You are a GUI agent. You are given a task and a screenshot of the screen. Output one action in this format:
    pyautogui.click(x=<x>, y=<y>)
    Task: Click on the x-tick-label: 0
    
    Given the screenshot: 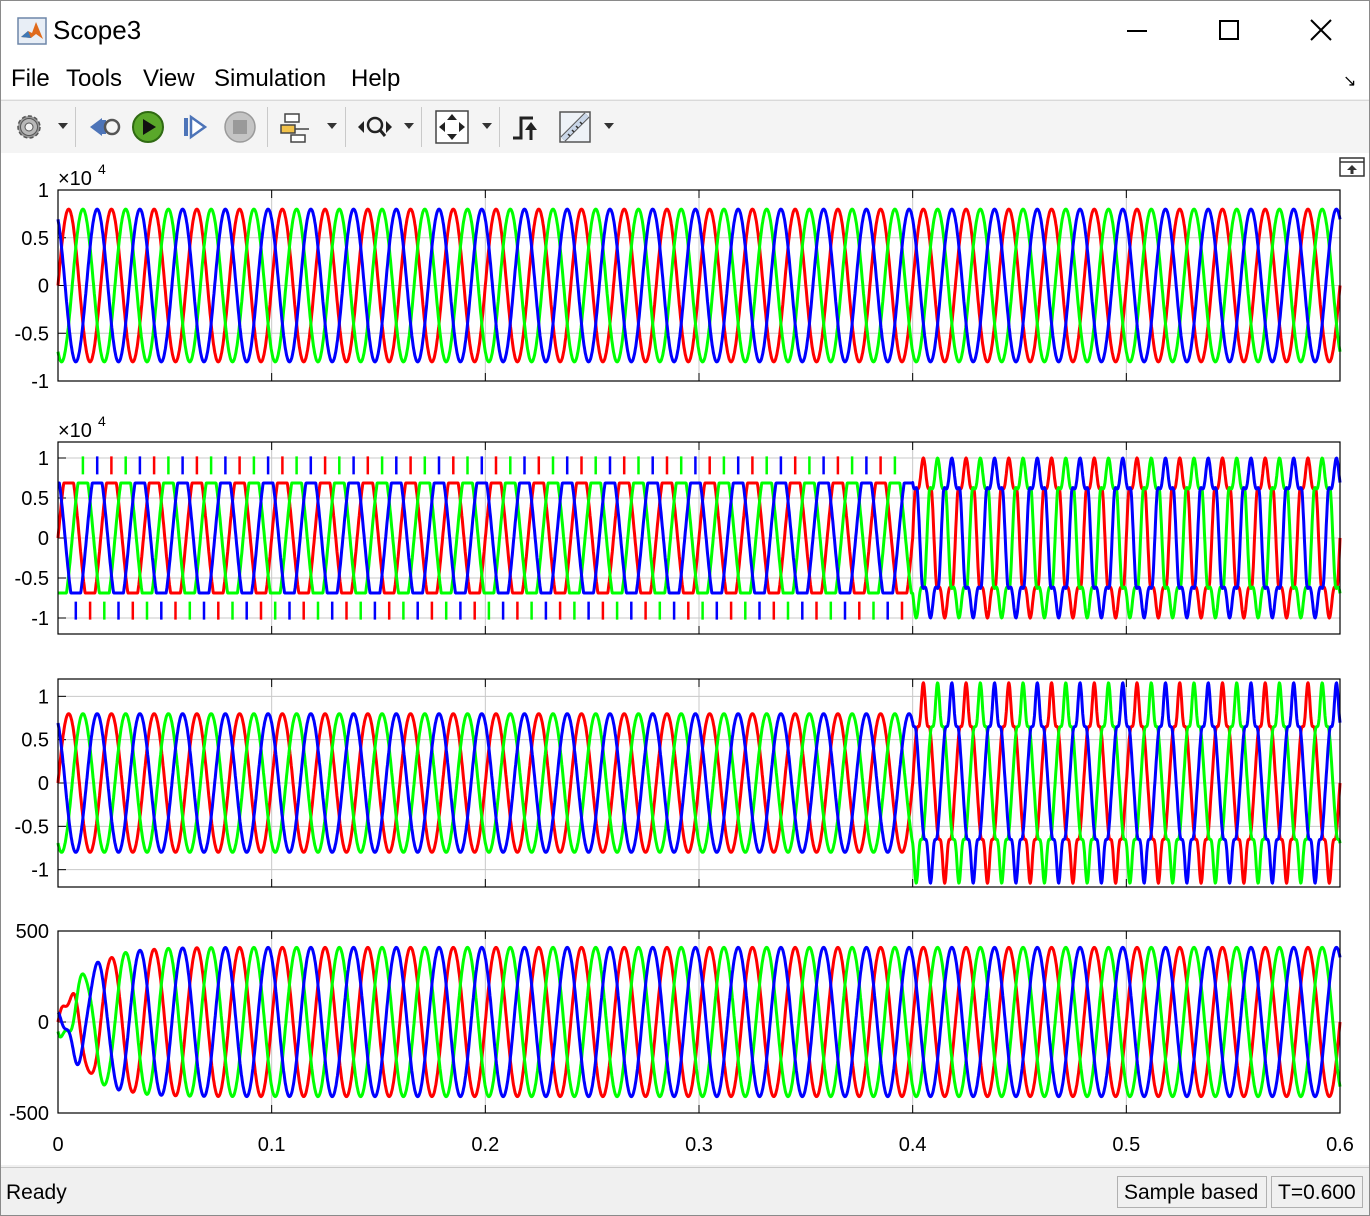 What is the action you would take?
    pyautogui.click(x=57, y=1145)
    